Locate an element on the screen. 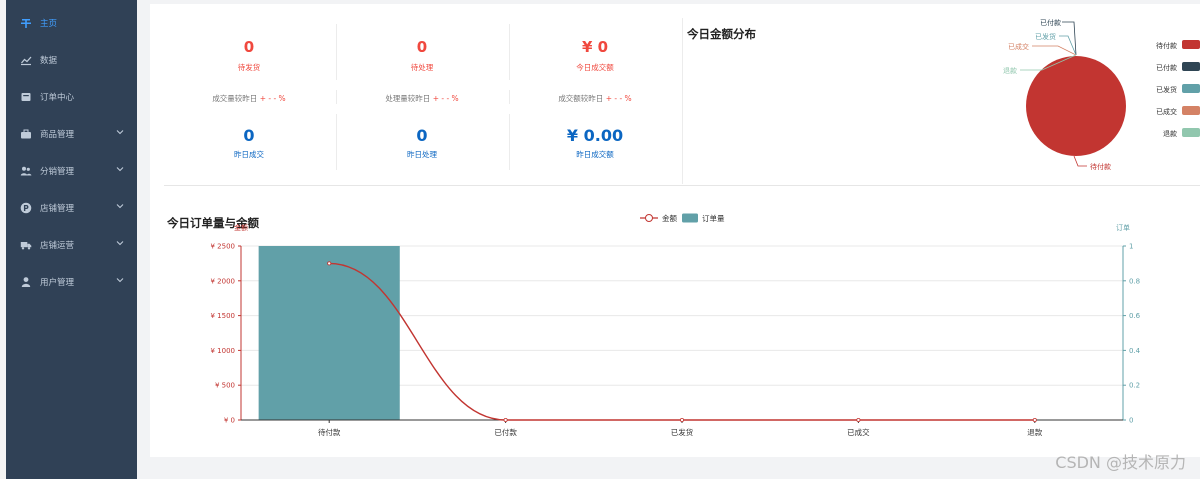 This screenshot has width=1200, height=479. user-icon is located at coordinates (26, 282).